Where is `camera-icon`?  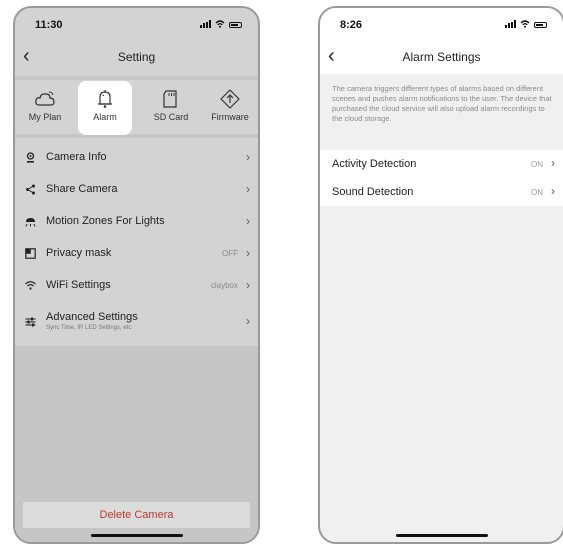 camera-icon is located at coordinates (30, 157).